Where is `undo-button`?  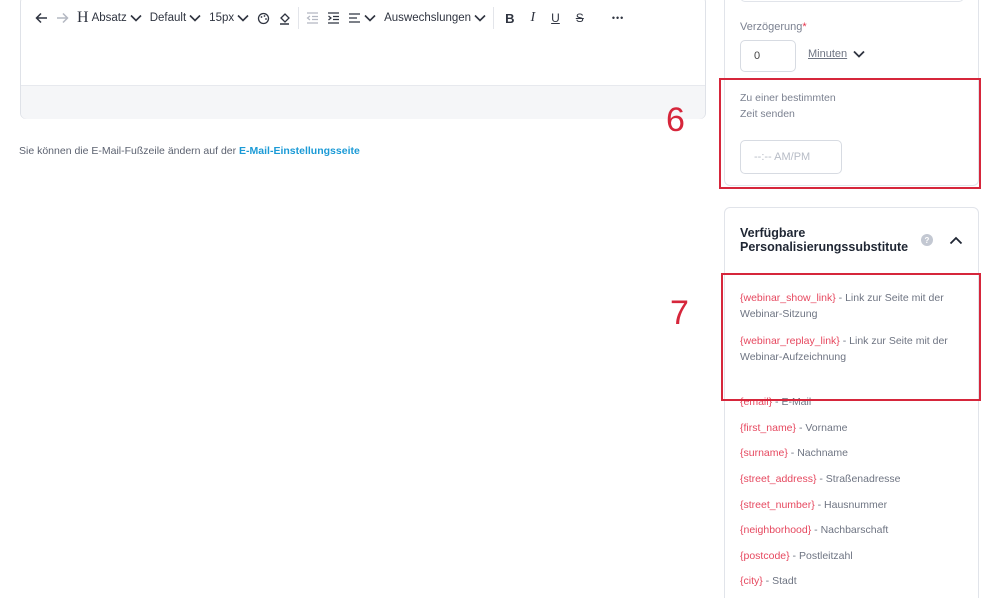 undo-button is located at coordinates (41, 18).